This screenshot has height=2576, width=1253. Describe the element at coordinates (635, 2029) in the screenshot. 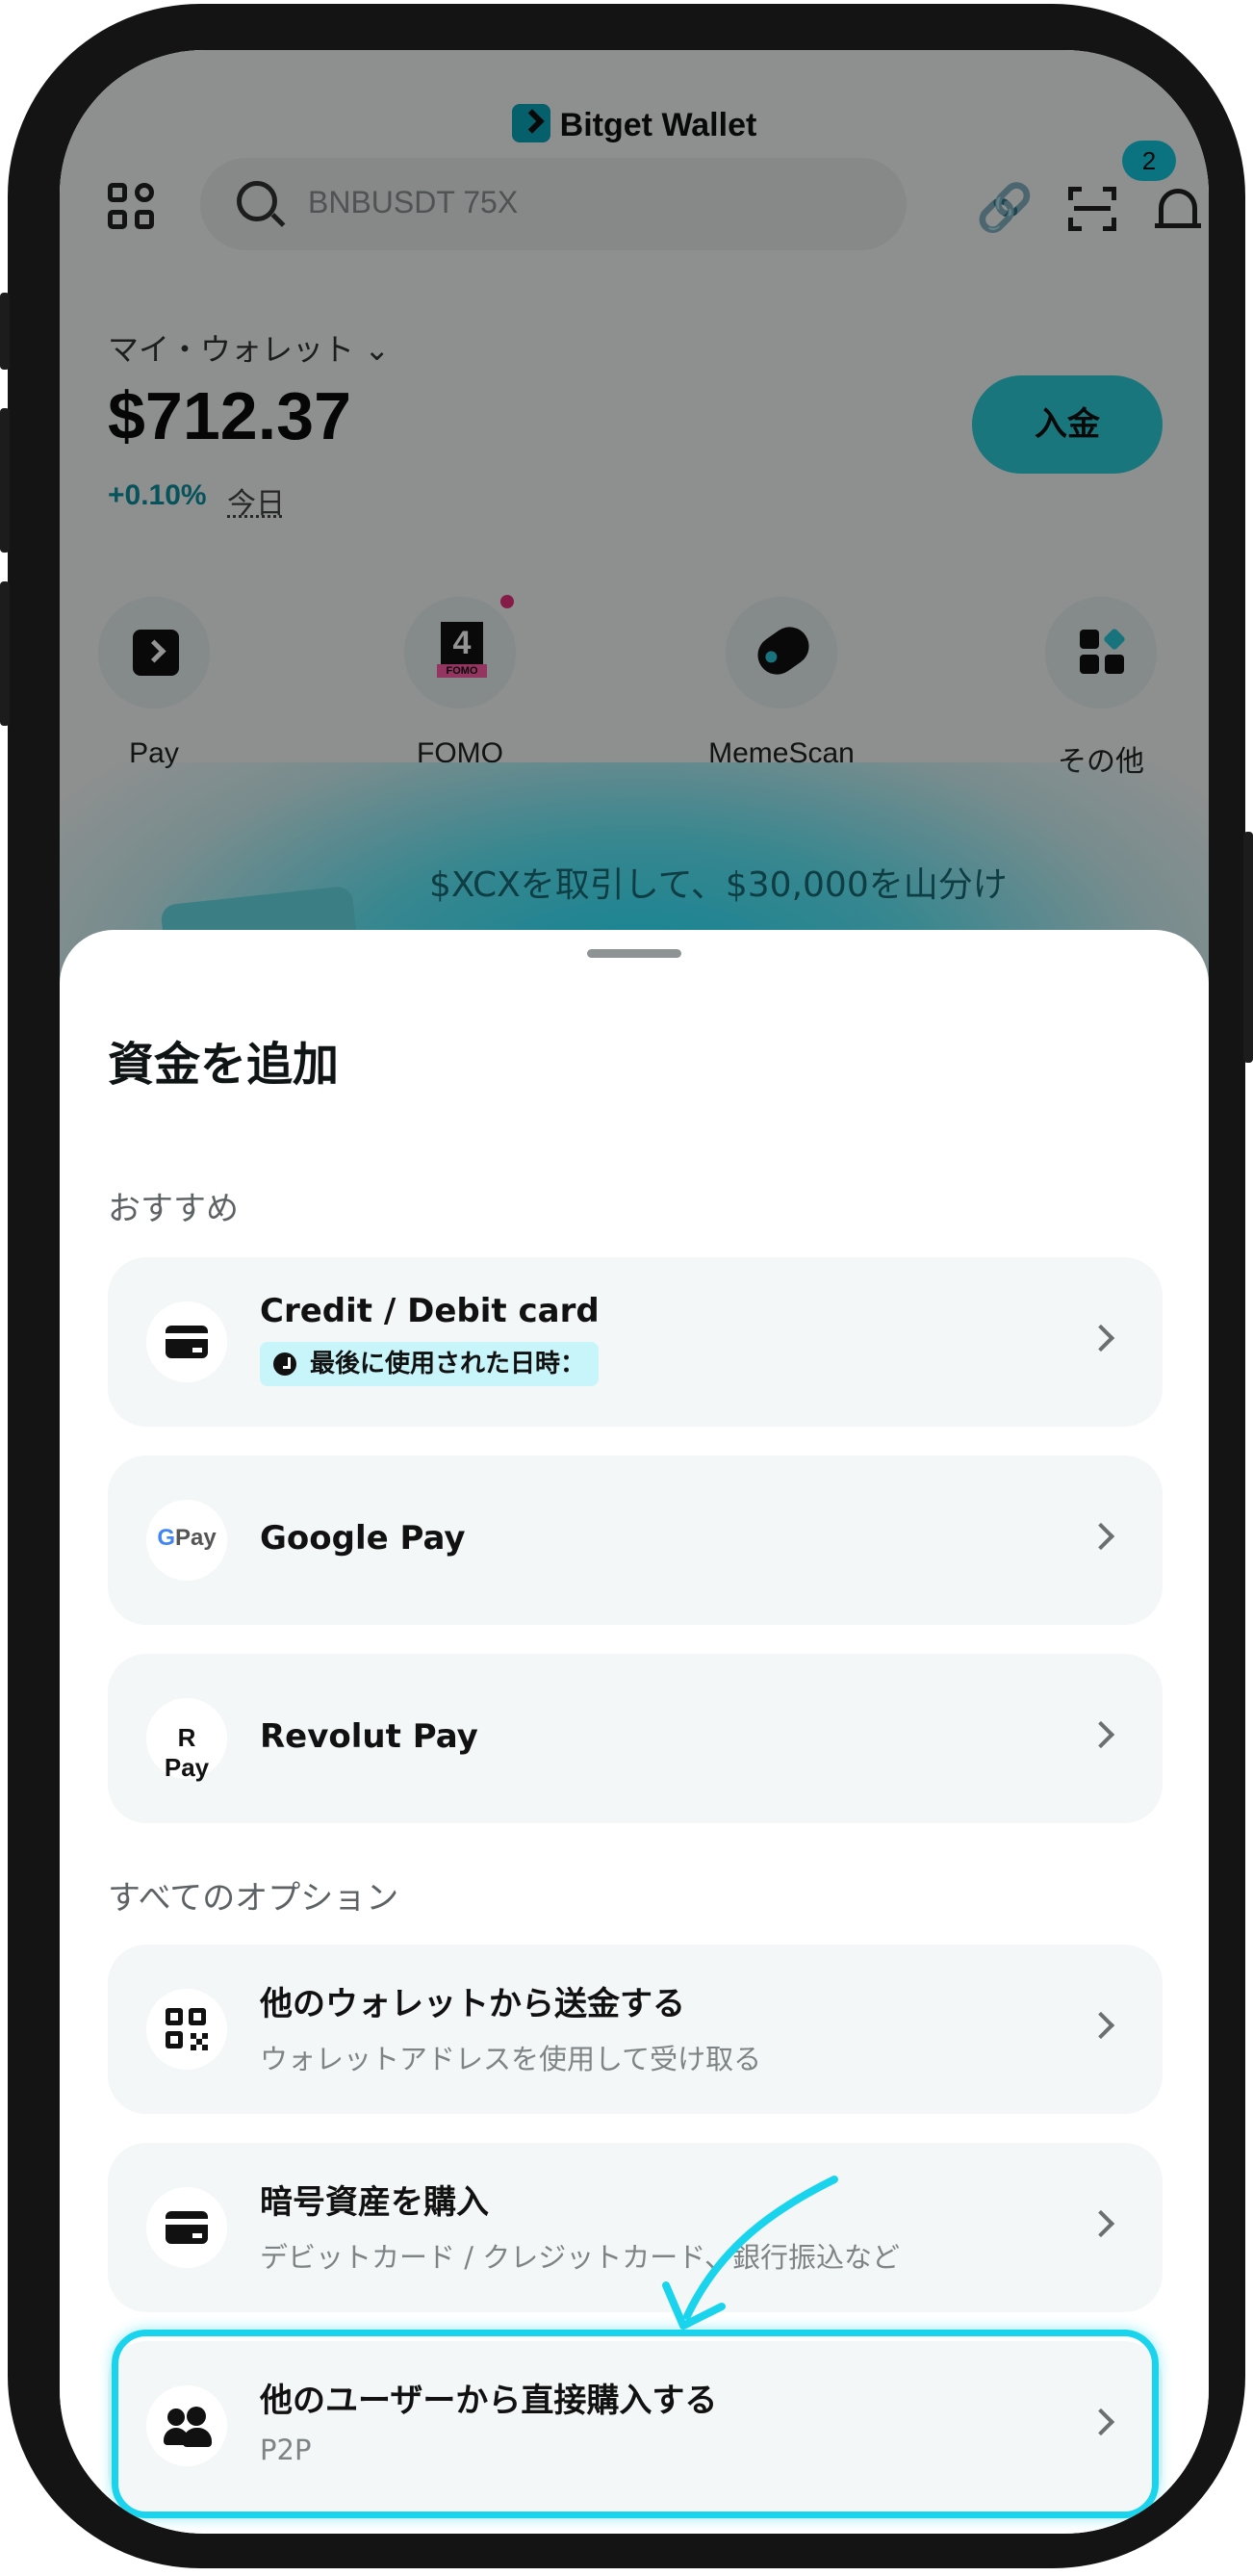

I see `option-transfer-from-wallet: 他のウォレットから送金する ウォレットアドレスを使用して受け取る` at that location.